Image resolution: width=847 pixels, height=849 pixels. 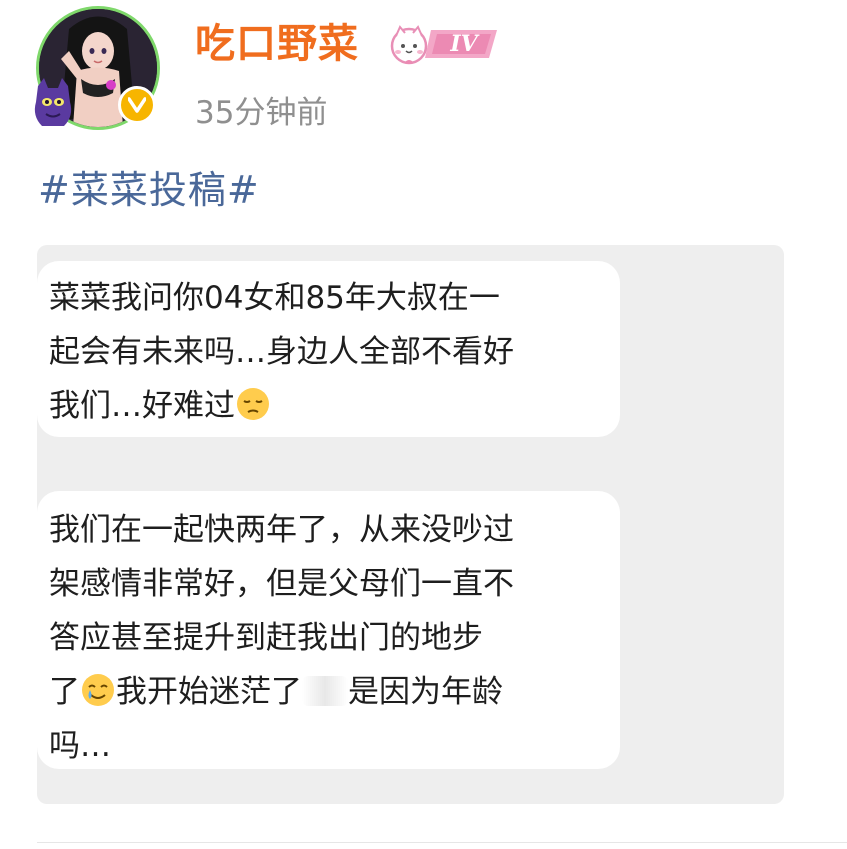 I want to click on verified-v-icon, so click(x=137, y=105).